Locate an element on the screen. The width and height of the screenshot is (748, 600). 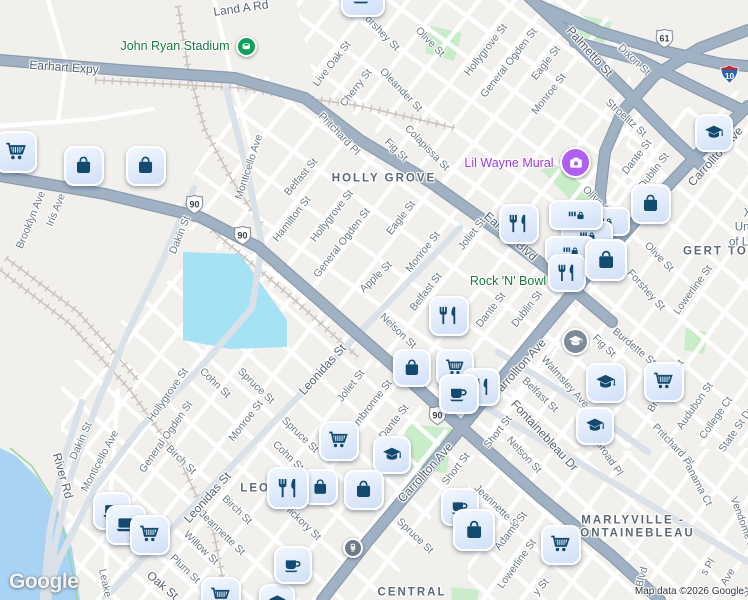
map-attribution: Map data ©2026 Google is located at coordinates (689, 591).